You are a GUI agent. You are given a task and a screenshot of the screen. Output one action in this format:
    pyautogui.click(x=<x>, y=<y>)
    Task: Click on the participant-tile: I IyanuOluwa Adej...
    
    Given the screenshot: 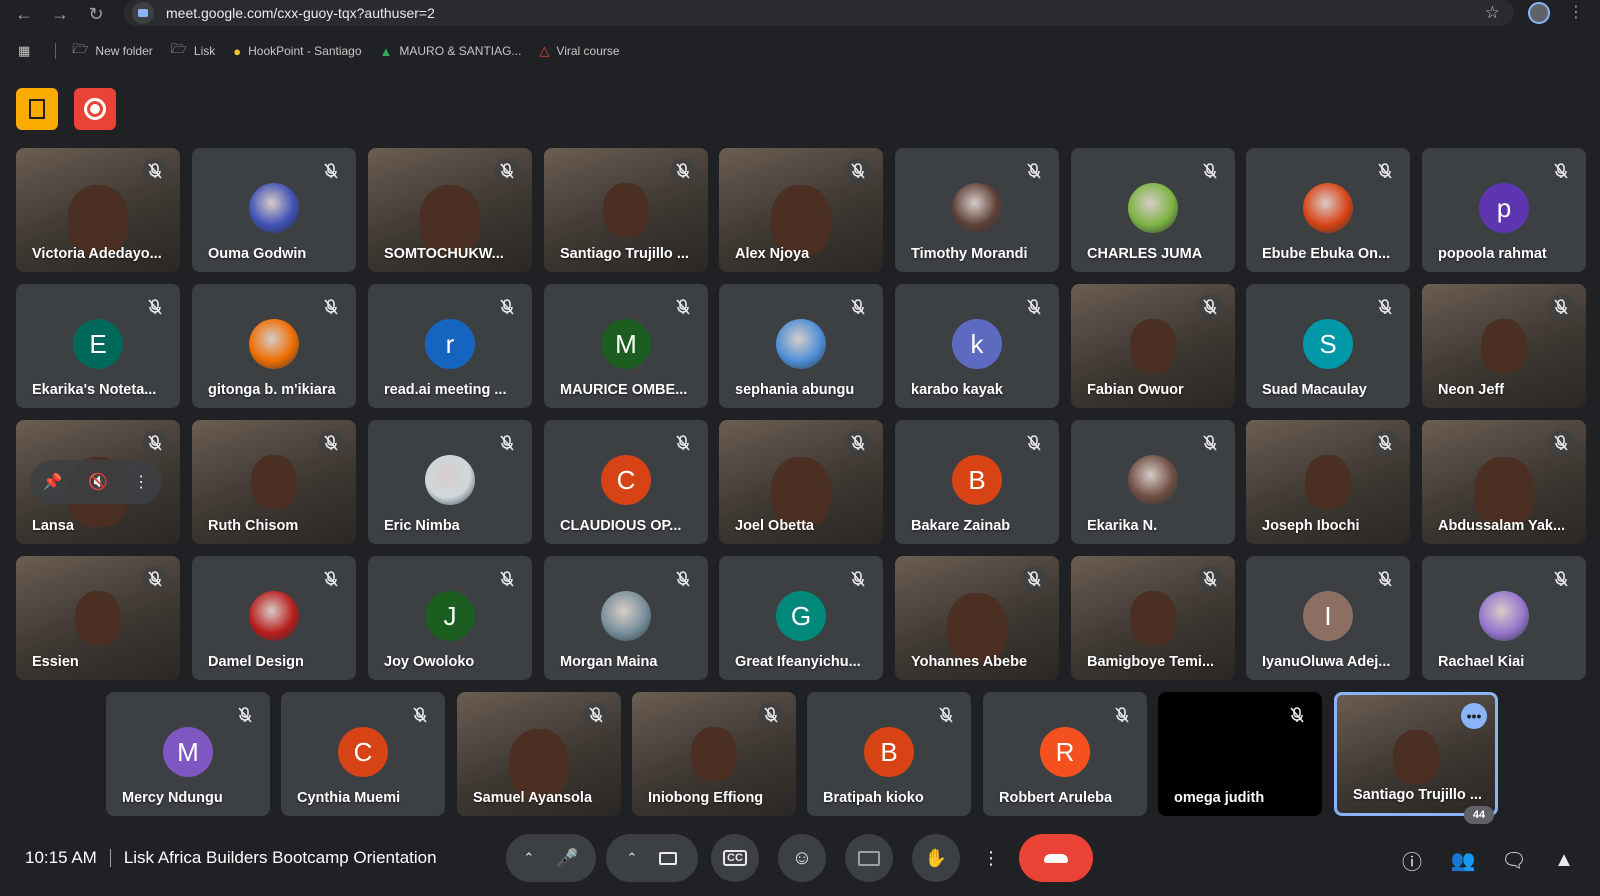 What is the action you would take?
    pyautogui.click(x=1328, y=618)
    